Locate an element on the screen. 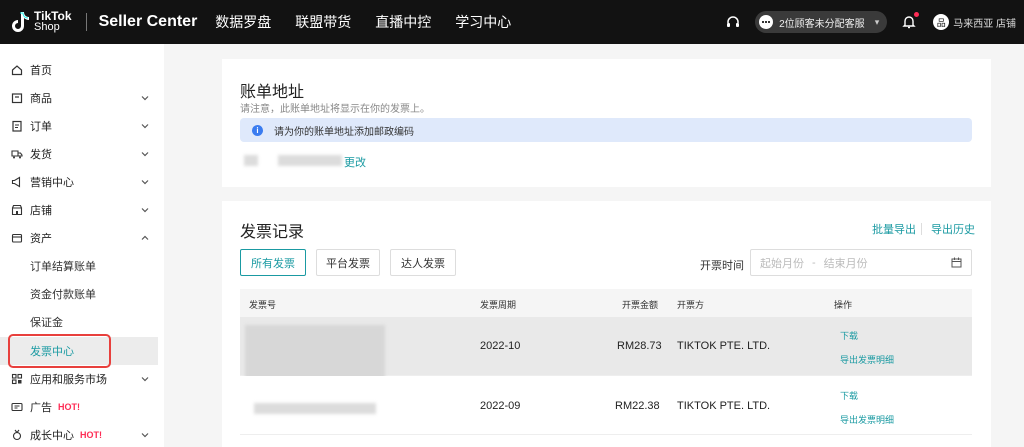 This screenshot has height=447, width=1024. column-header-period: 发票周期 is located at coordinates (498, 305).